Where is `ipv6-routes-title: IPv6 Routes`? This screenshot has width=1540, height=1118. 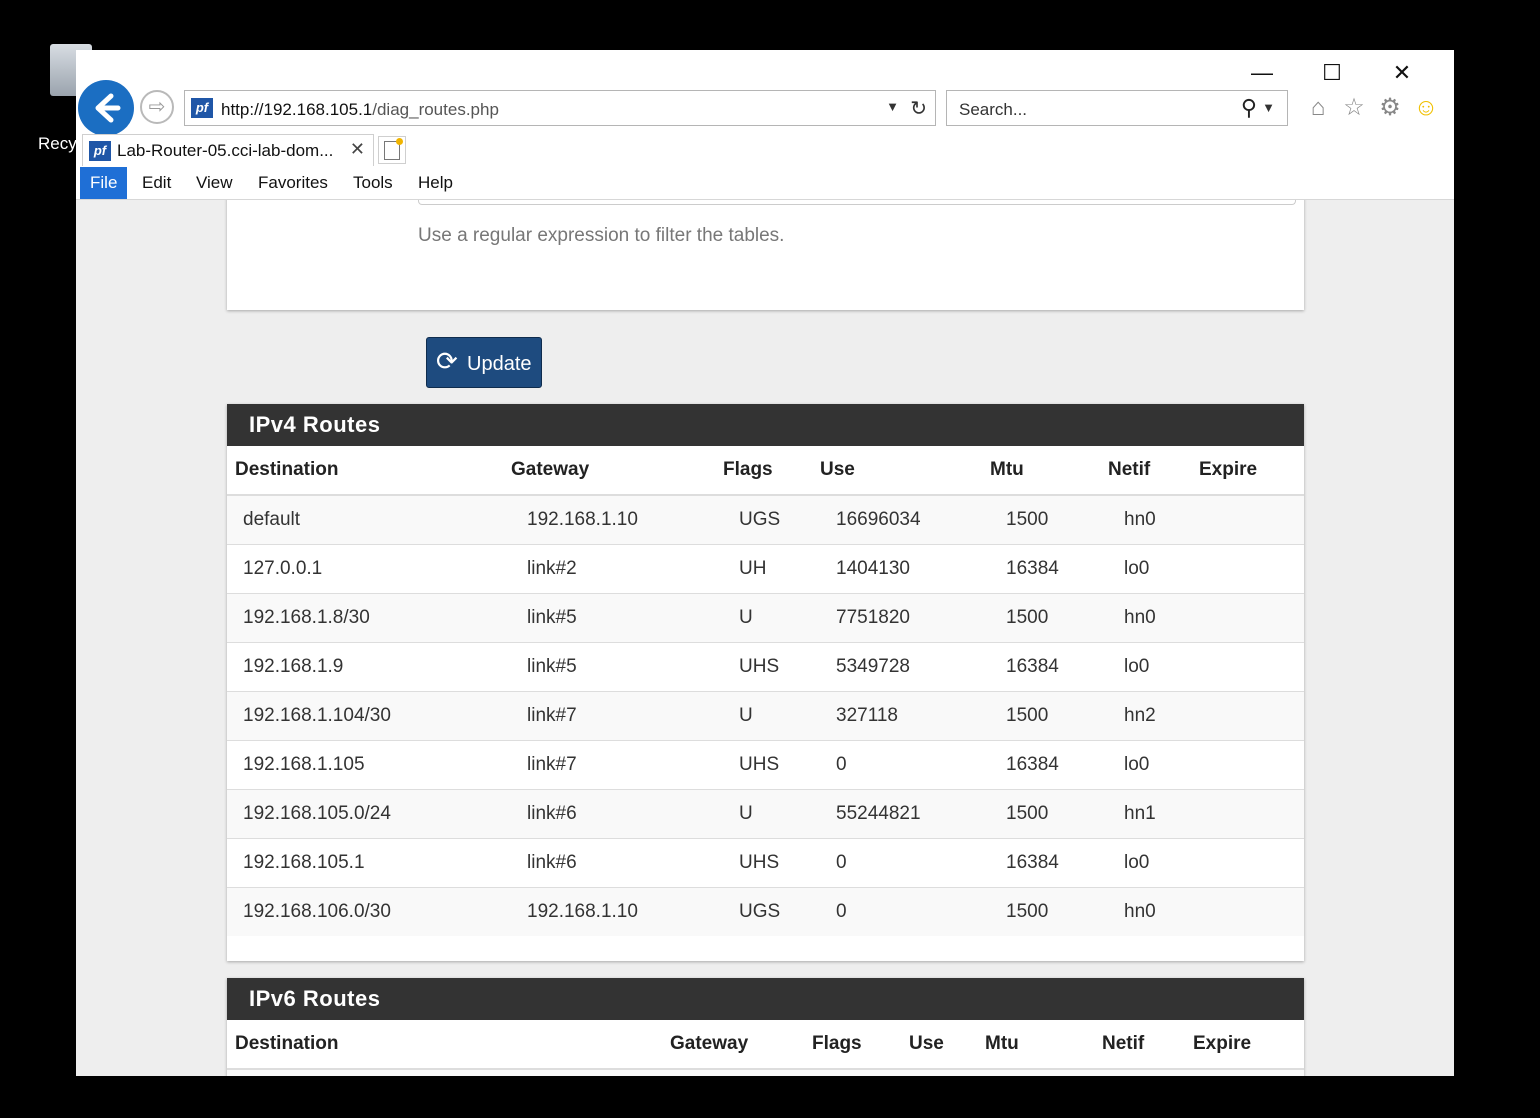
ipv6-routes-title: IPv6 Routes is located at coordinates (765, 999).